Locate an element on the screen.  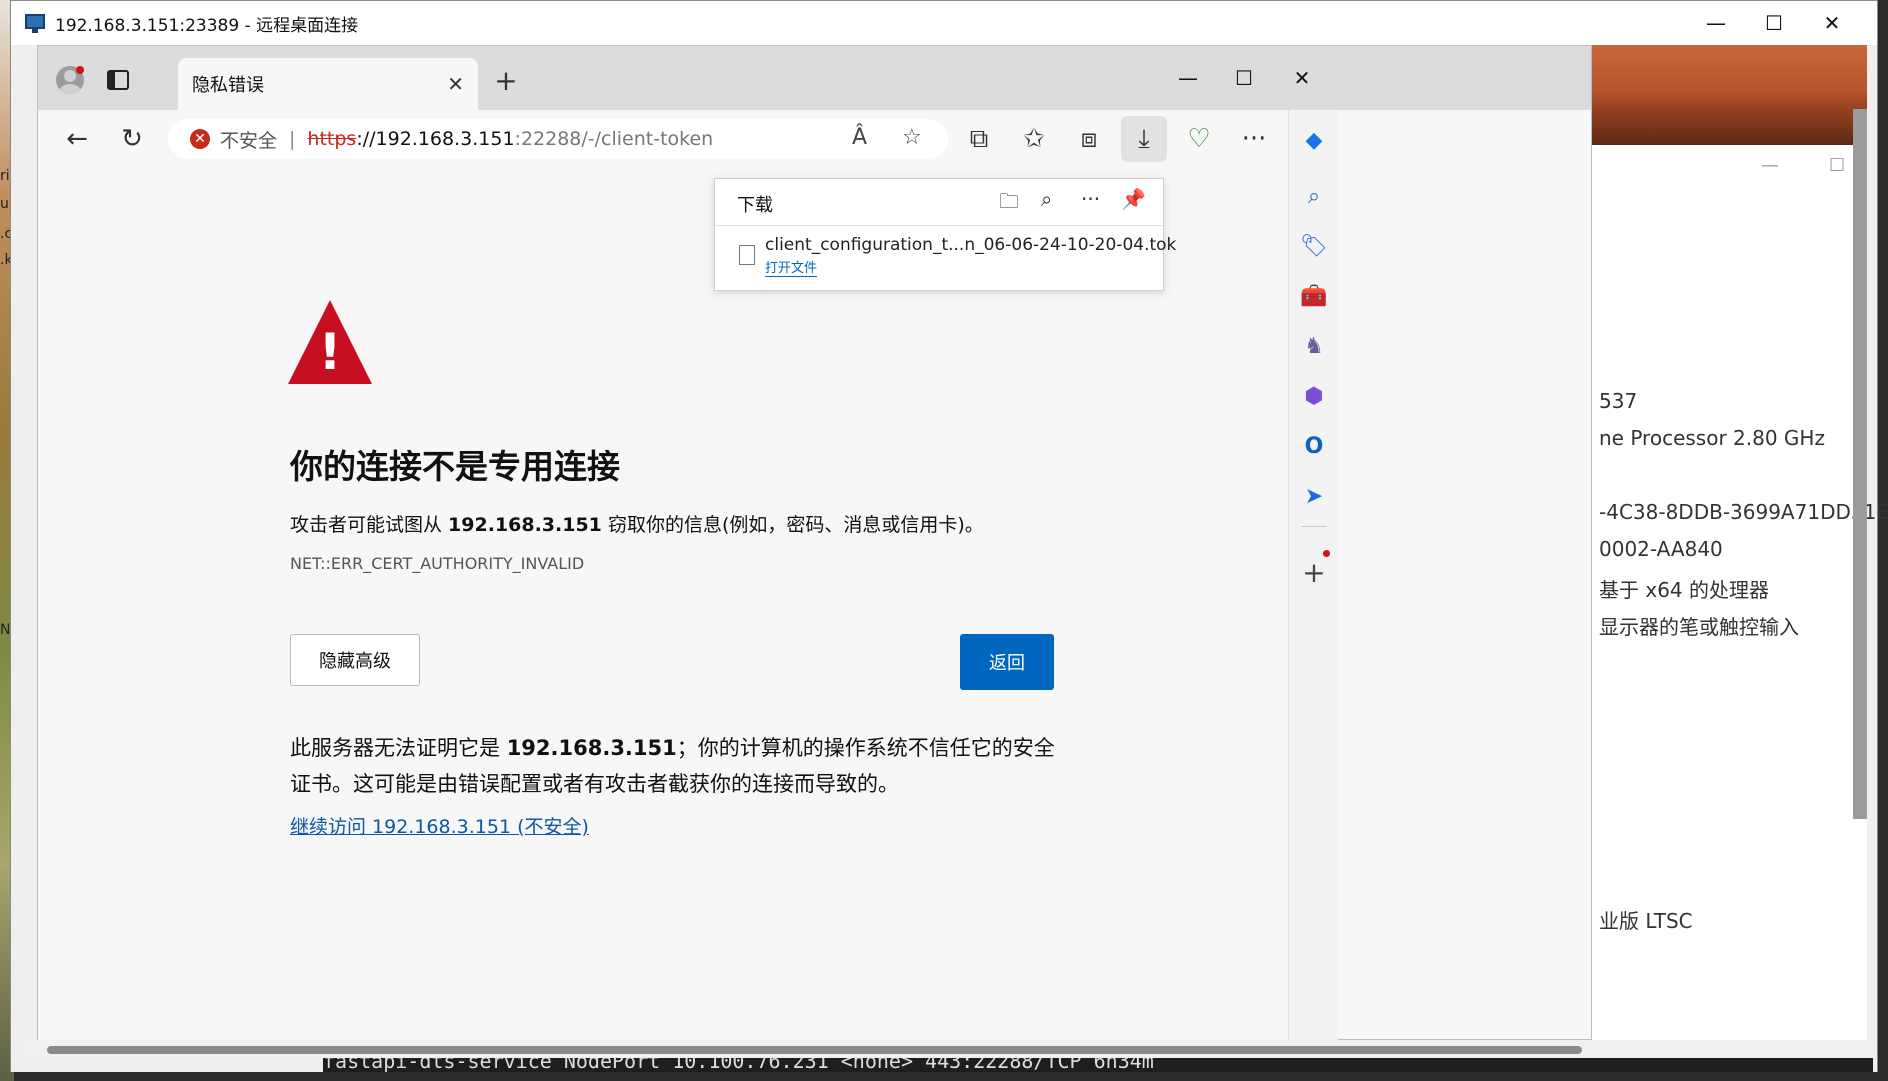
warning-exclamation: ! is located at coordinates (330, 352).